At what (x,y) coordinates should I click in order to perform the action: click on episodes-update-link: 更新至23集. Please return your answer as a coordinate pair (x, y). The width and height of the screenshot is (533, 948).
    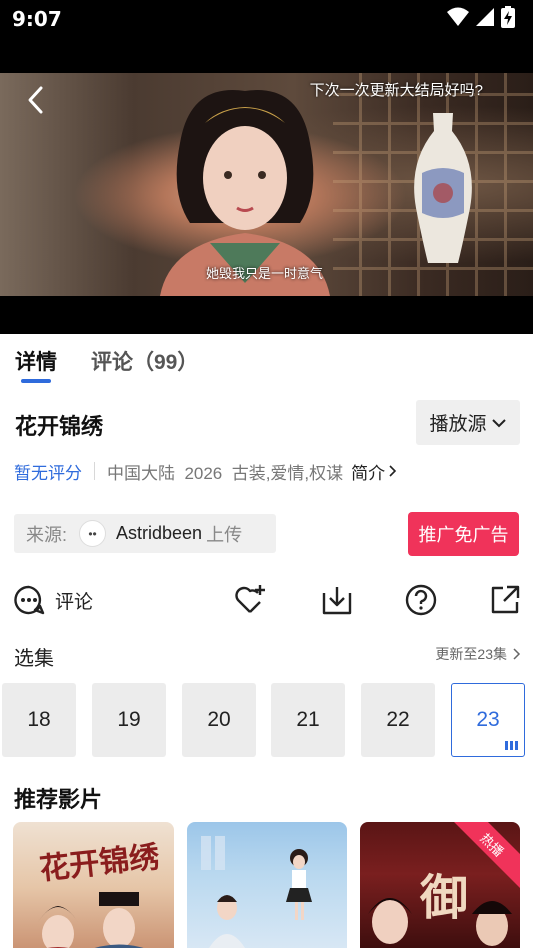
    Looking at the image, I should click on (478, 654).